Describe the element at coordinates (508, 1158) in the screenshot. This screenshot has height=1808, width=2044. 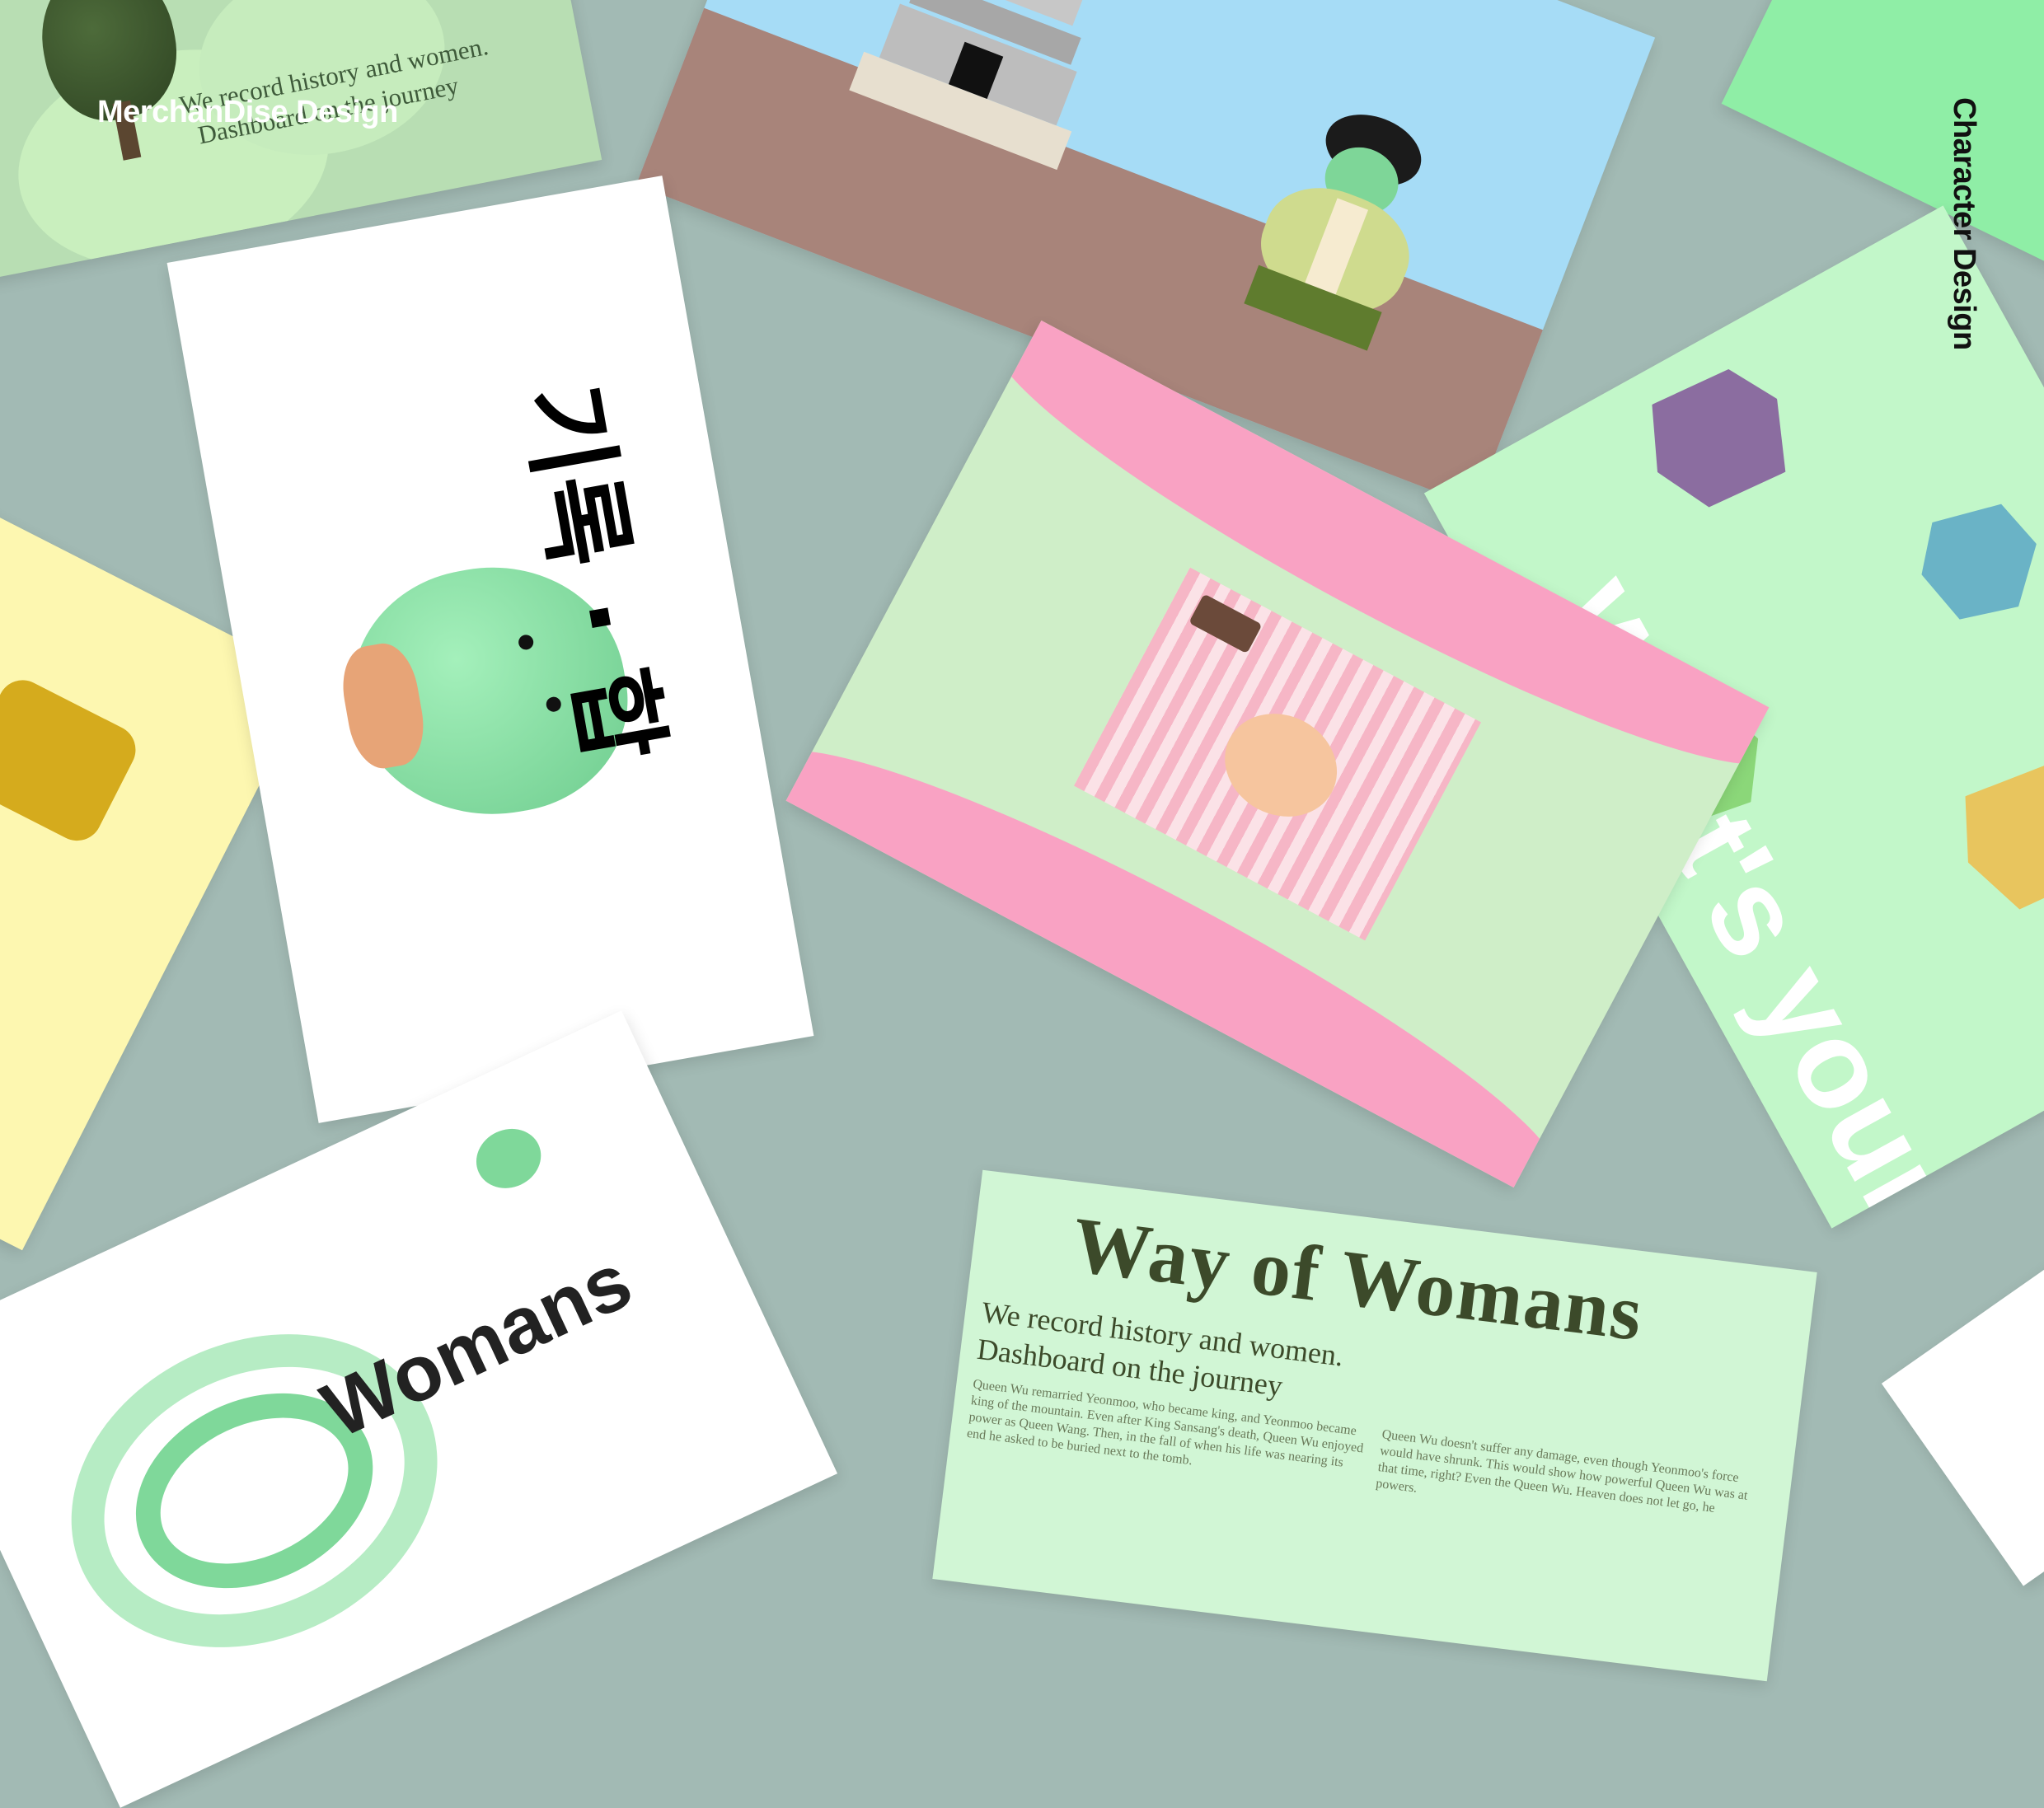
I see `small-cloud-icon` at that location.